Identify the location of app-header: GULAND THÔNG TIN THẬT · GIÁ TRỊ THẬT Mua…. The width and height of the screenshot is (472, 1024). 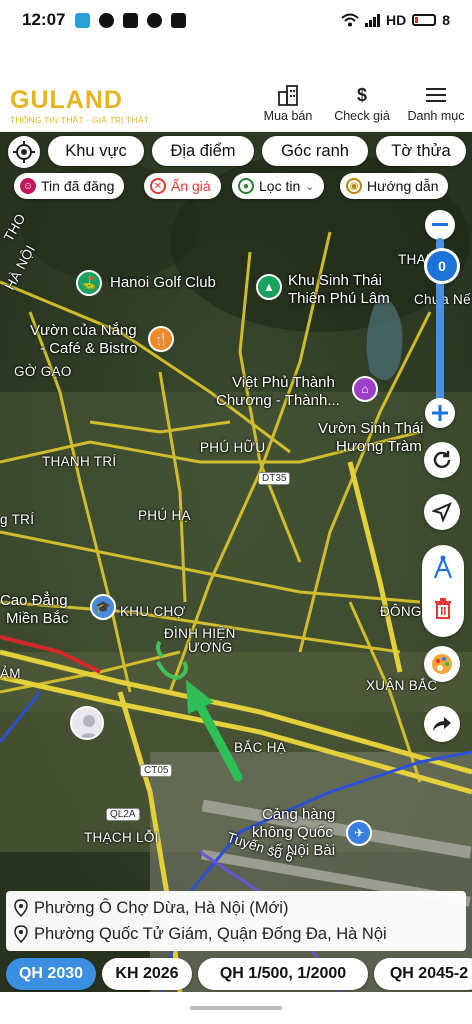
(236, 105).